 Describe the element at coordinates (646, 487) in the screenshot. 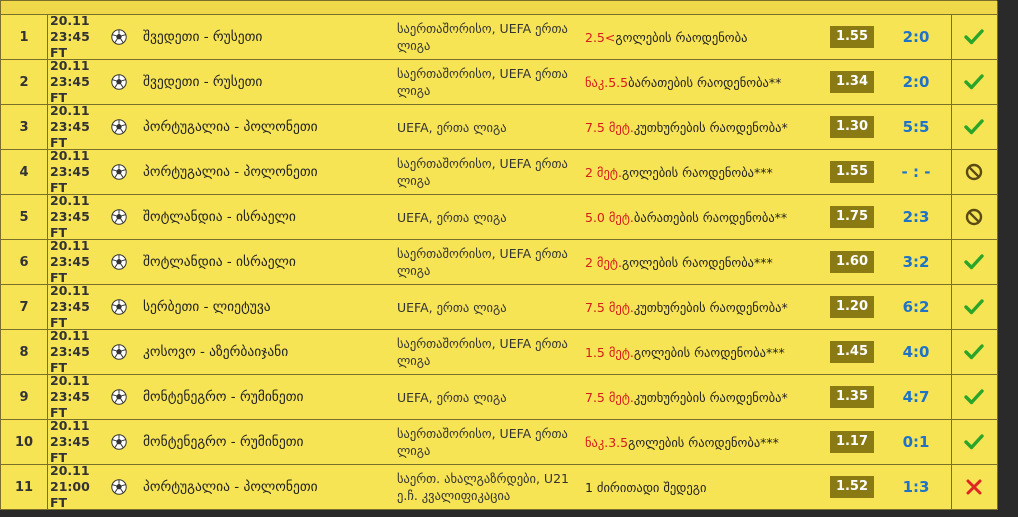

I see `bet-market: 1 ძირითადი შედეგი` at that location.